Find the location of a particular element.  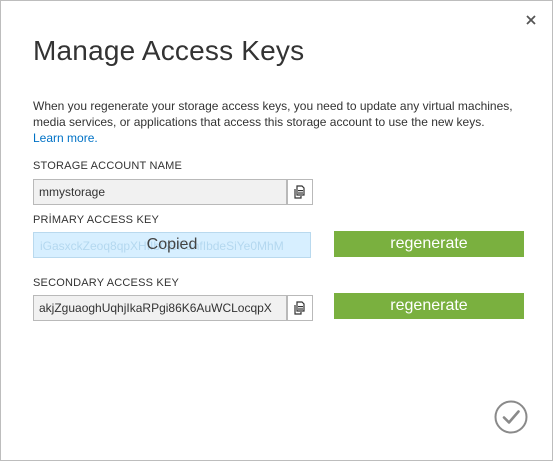

copy-storage-name-button is located at coordinates (300, 192).